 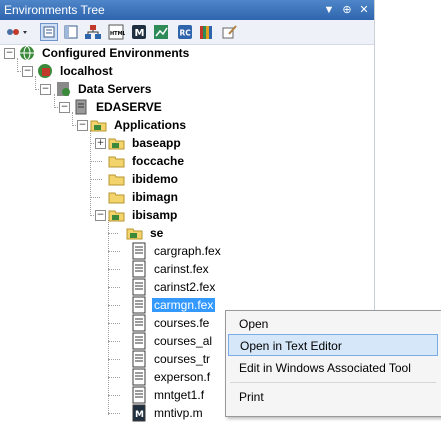 What do you see at coordinates (333, 324) in the screenshot?
I see `menu-item-open: Open` at bounding box center [333, 324].